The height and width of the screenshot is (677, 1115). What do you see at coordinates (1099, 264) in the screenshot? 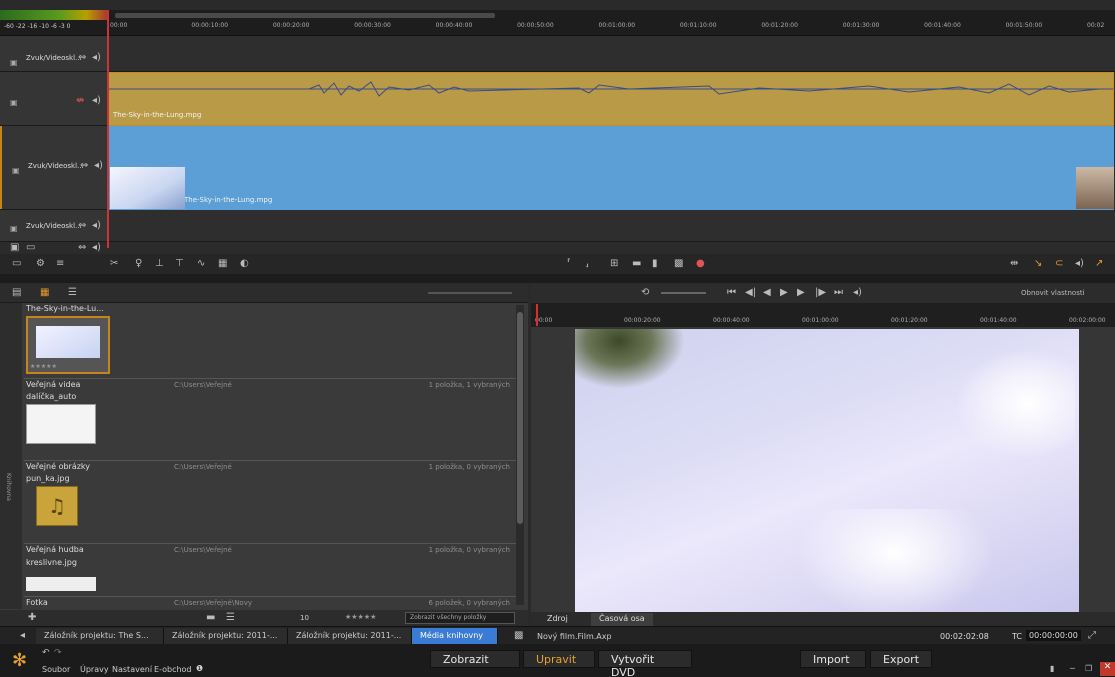
I see `cursor-icon: ↗` at bounding box center [1099, 264].